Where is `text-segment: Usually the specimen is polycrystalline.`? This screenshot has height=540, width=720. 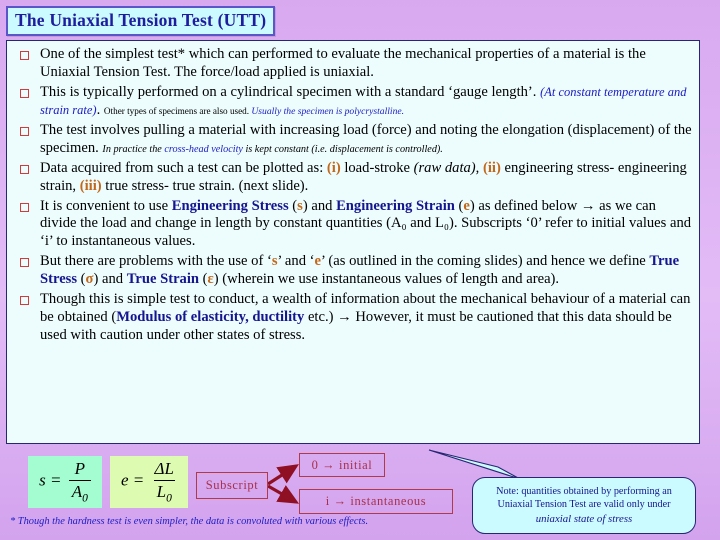 text-segment: Usually the specimen is polycrystalline. is located at coordinates (328, 111).